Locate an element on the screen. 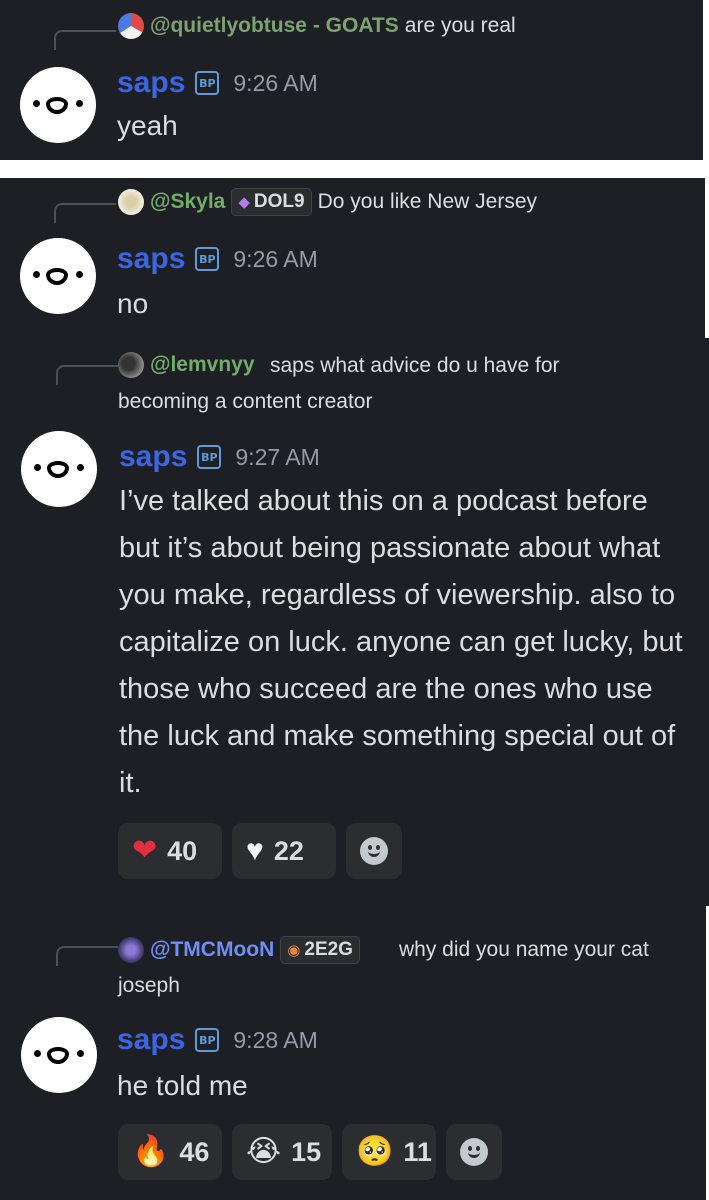 The height and width of the screenshot is (1200, 709). reaction-count: 40 is located at coordinates (182, 850).